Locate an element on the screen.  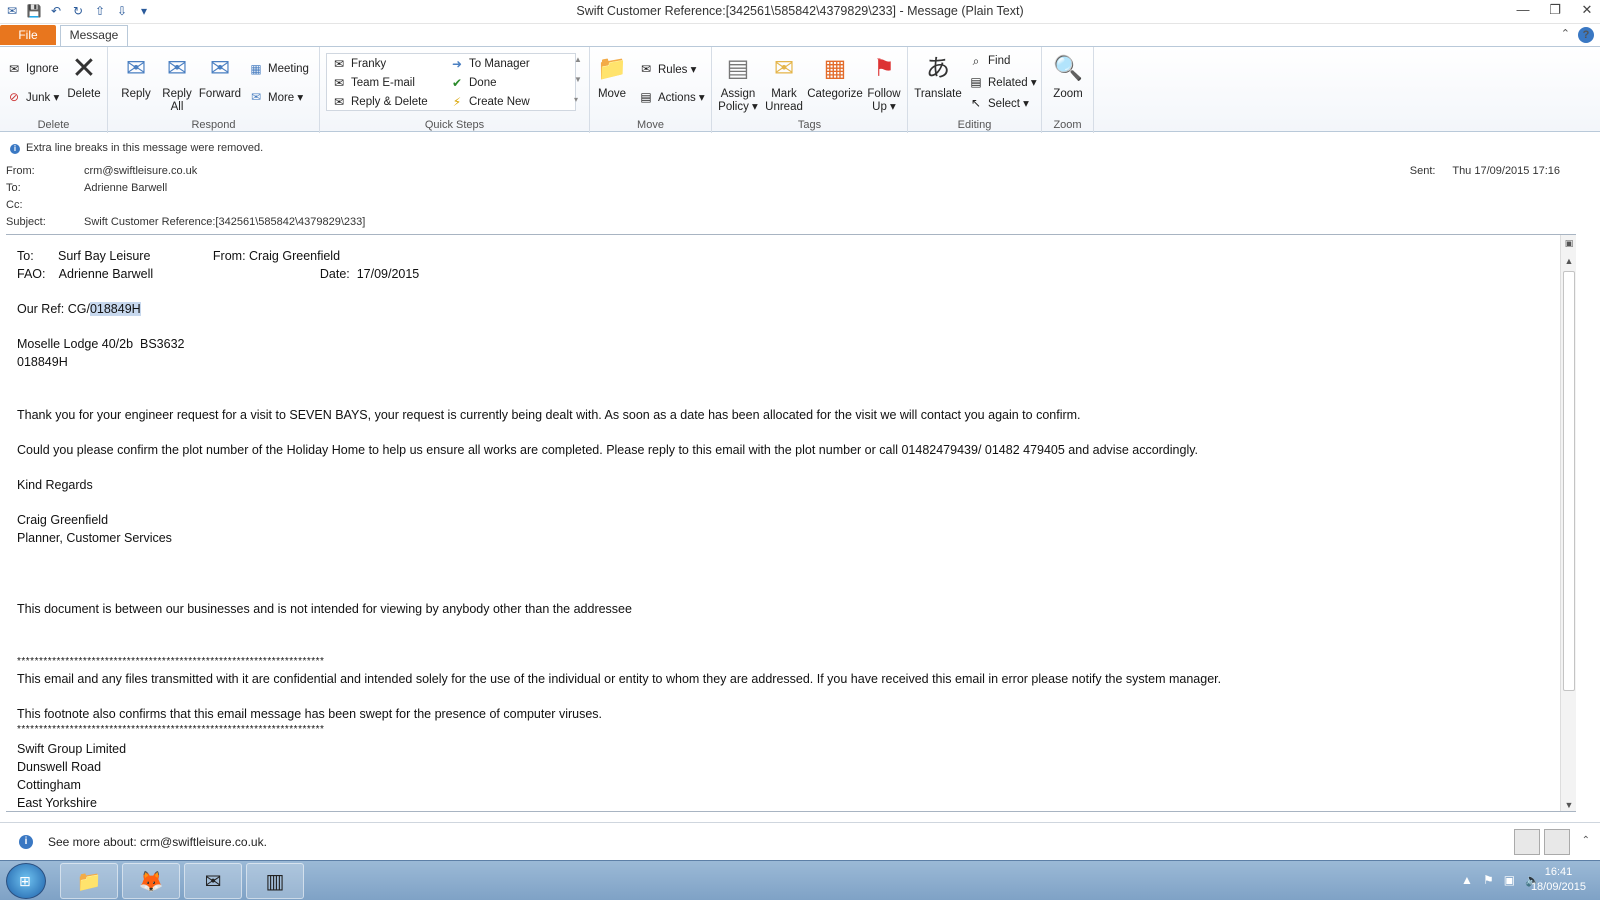
quick-steps-scroll-up: ▲ is located at coordinates (578, 59).